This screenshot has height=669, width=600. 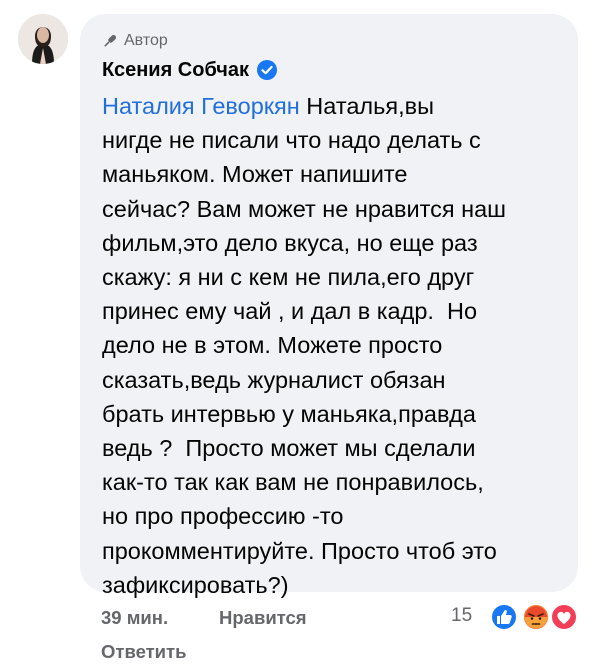 I want to click on avatar, so click(x=43, y=39).